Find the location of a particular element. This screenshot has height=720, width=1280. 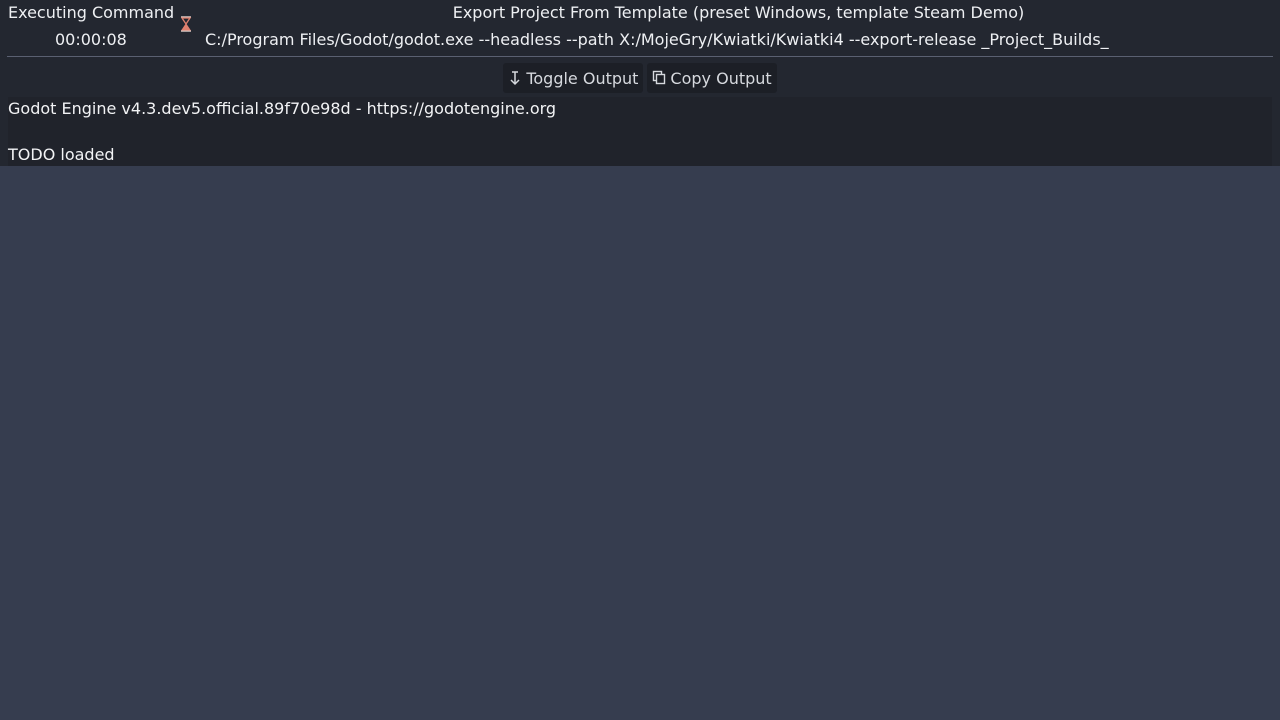

arrow-down-icon is located at coordinates (515, 78).